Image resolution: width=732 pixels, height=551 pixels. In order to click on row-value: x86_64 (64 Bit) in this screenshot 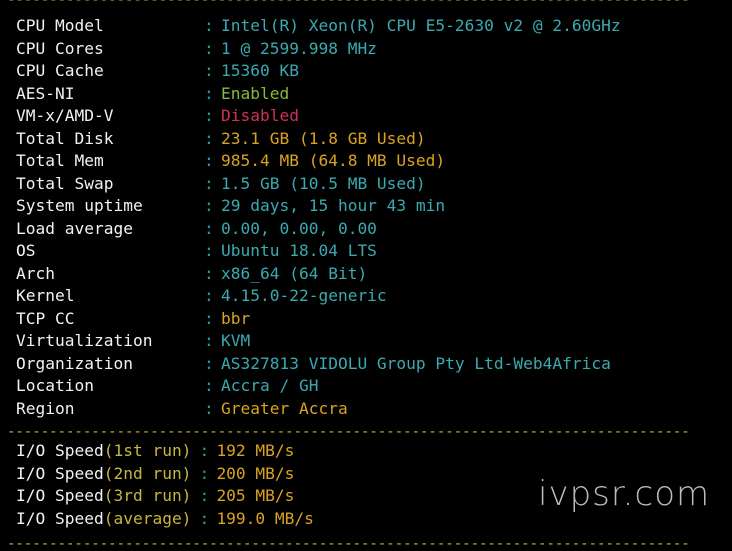, I will do `click(294, 273)`.